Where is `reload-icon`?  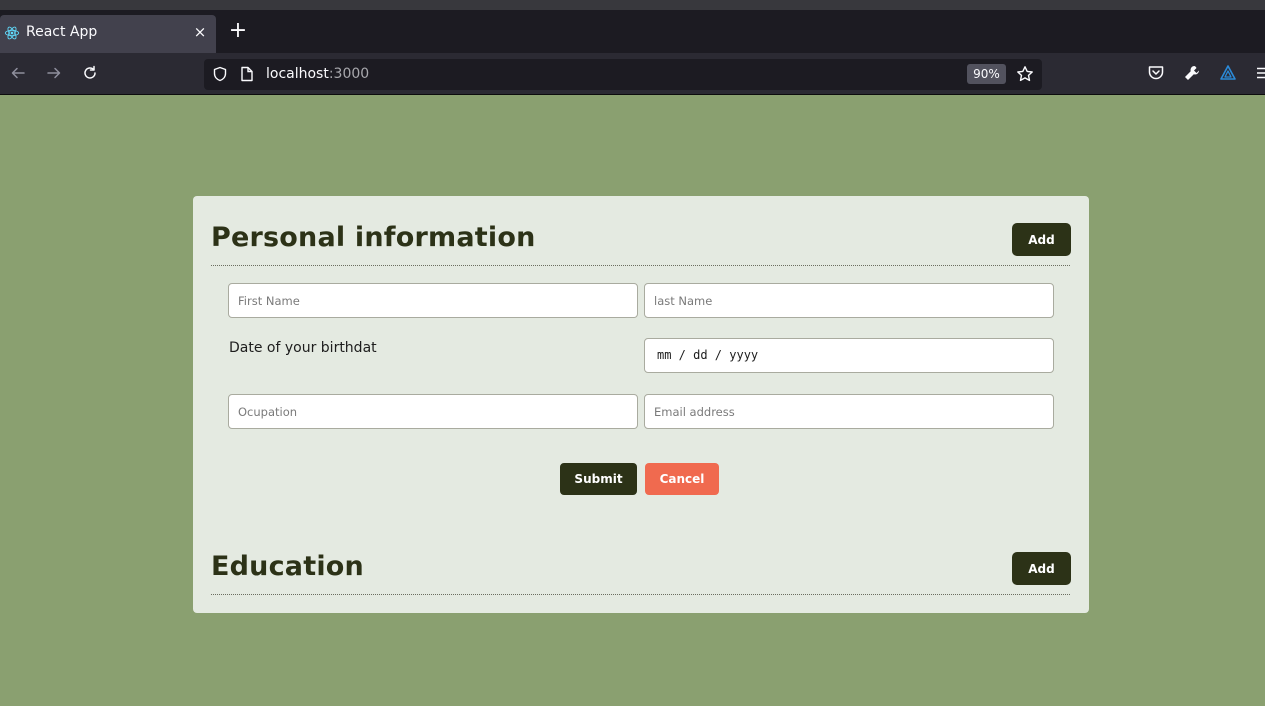 reload-icon is located at coordinates (90, 73).